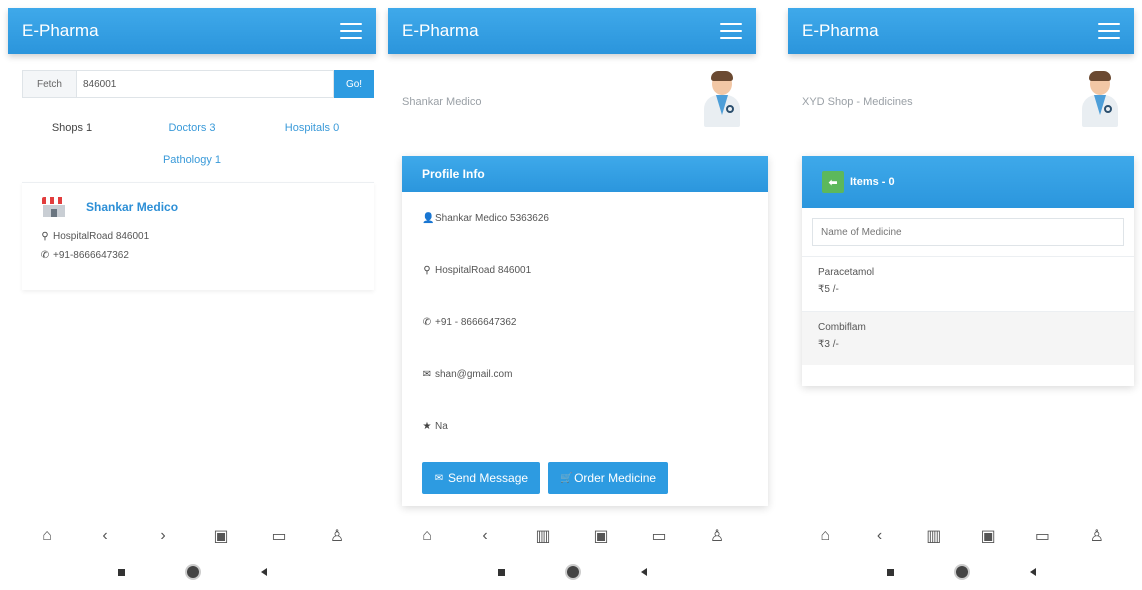 The width and height of the screenshot is (1142, 590). Describe the element at coordinates (427, 374) in the screenshot. I see `envelope-icon: ✉` at that location.